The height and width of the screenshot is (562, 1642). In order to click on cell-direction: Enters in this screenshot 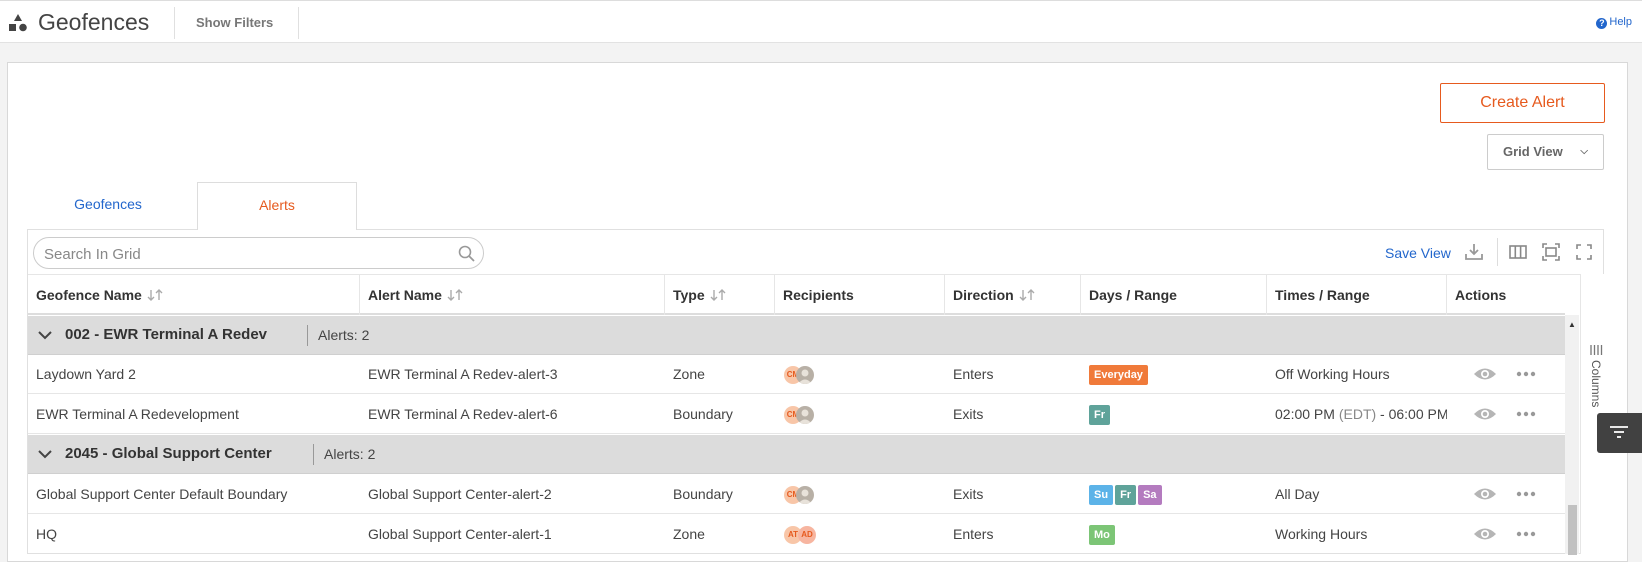, I will do `click(973, 374)`.